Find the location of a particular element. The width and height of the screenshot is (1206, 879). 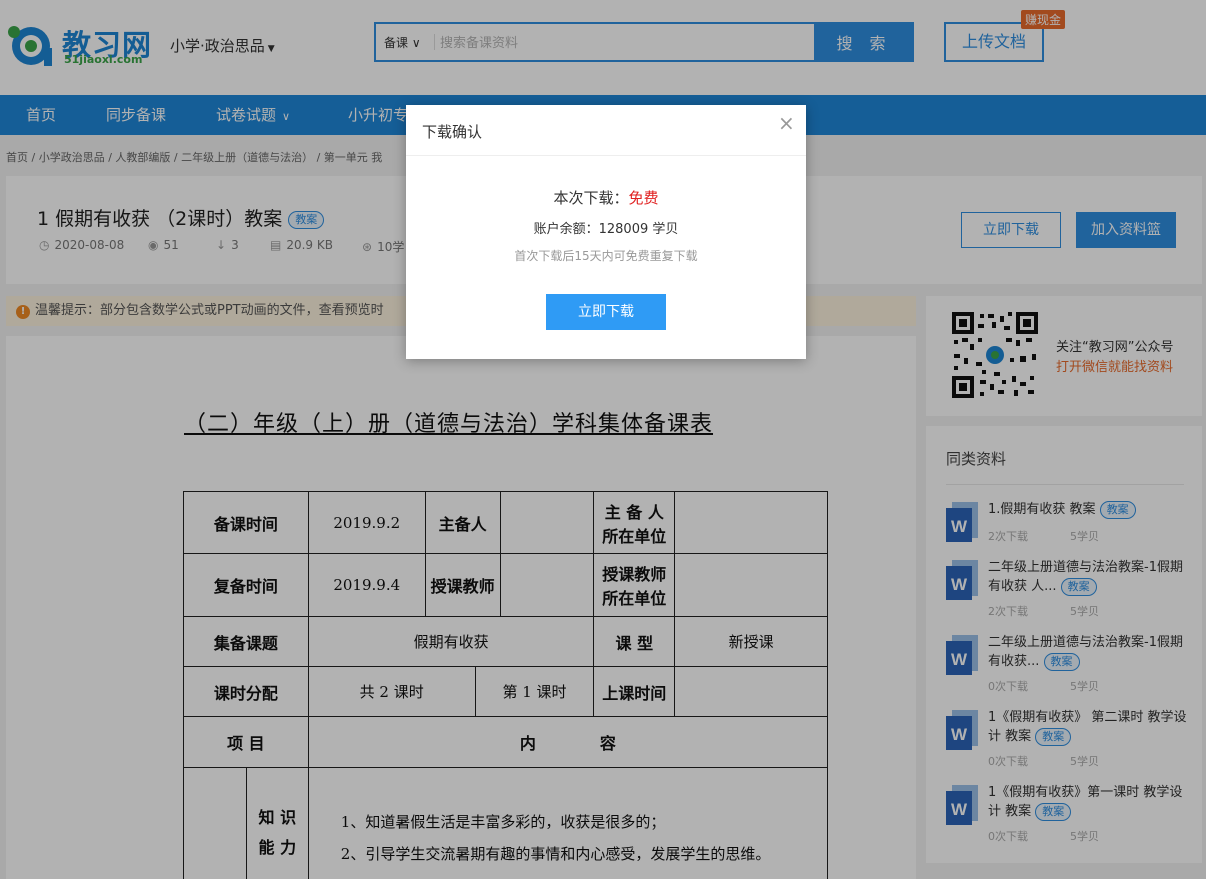

redownload-hint: 首次下载后15天内可免费重复下载 is located at coordinates (606, 256).